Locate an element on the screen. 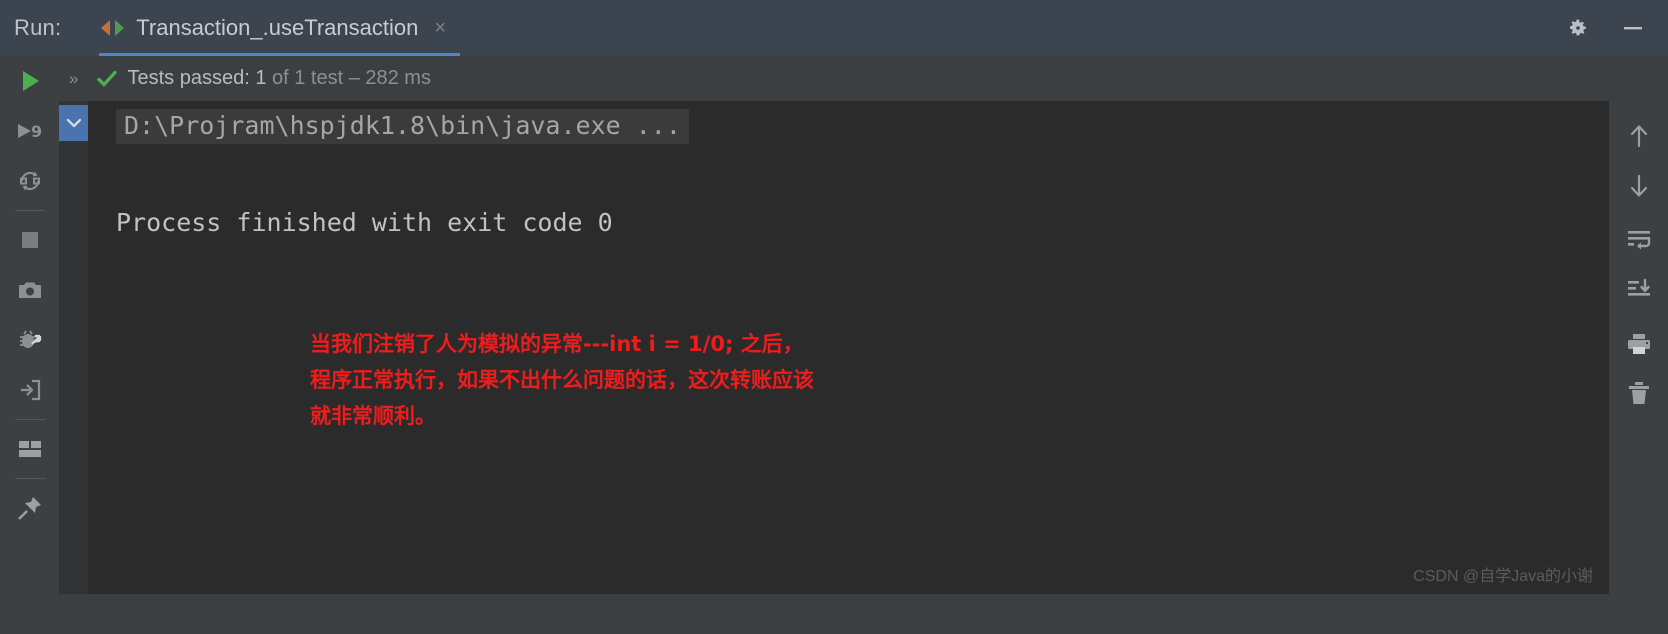 This screenshot has height=634, width=1668. console-actions-toolbar is located at coordinates (1638, 367).